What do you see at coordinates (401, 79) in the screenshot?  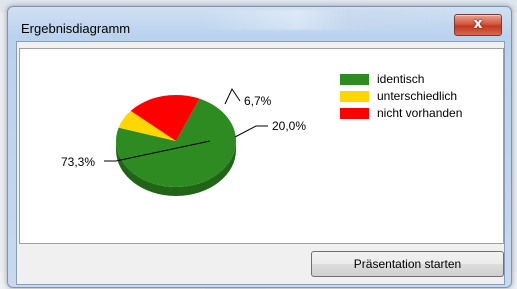 I see `legend-label: identisch` at bounding box center [401, 79].